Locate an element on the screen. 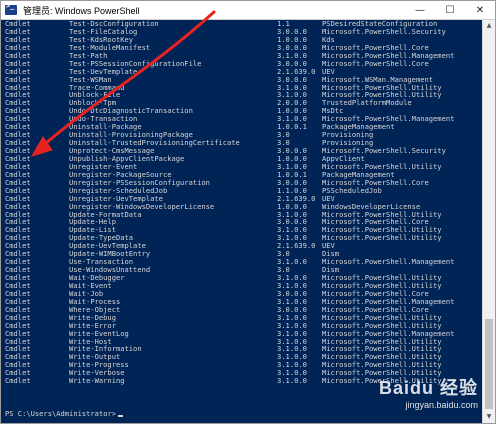  minimize-button: — is located at coordinates (420, 10).